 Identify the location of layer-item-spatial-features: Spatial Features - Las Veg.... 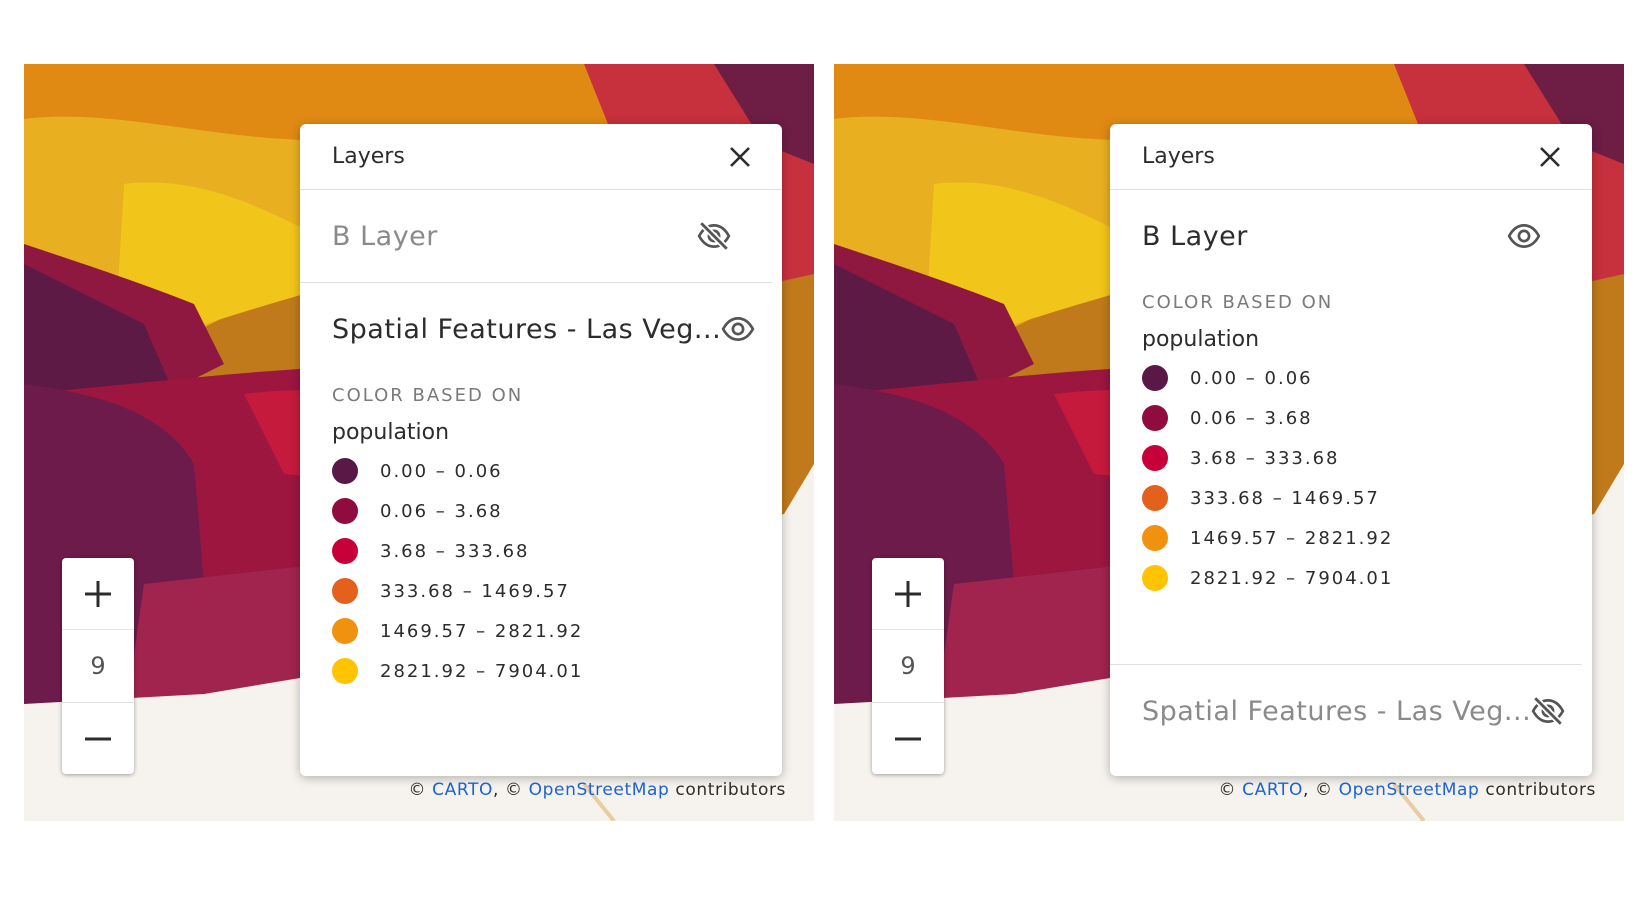
(1351, 711).